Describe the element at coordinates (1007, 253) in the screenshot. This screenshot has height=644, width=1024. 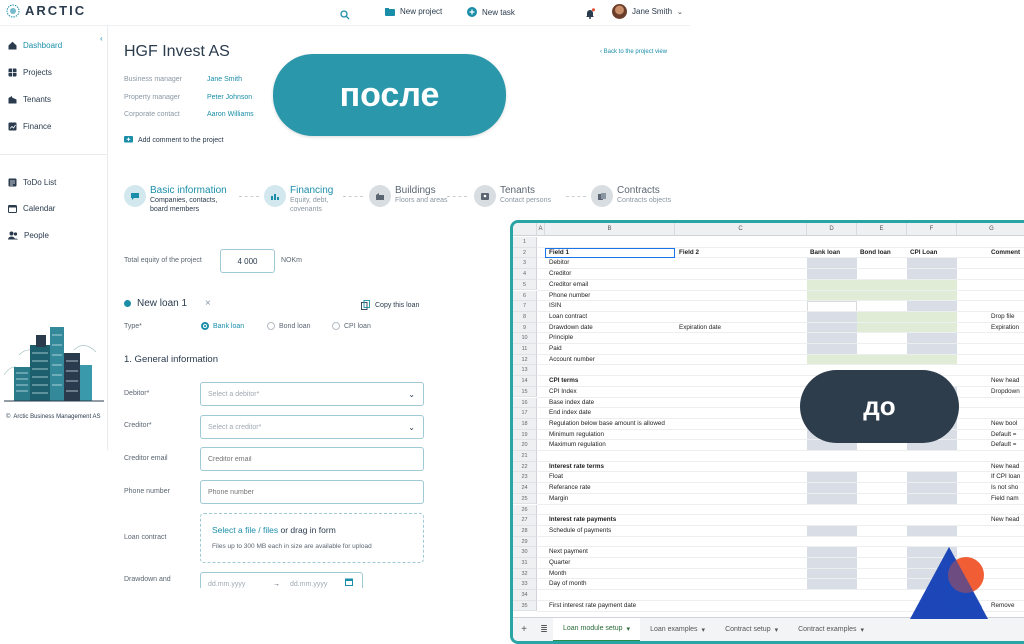
I see `column-title: Comment` at that location.